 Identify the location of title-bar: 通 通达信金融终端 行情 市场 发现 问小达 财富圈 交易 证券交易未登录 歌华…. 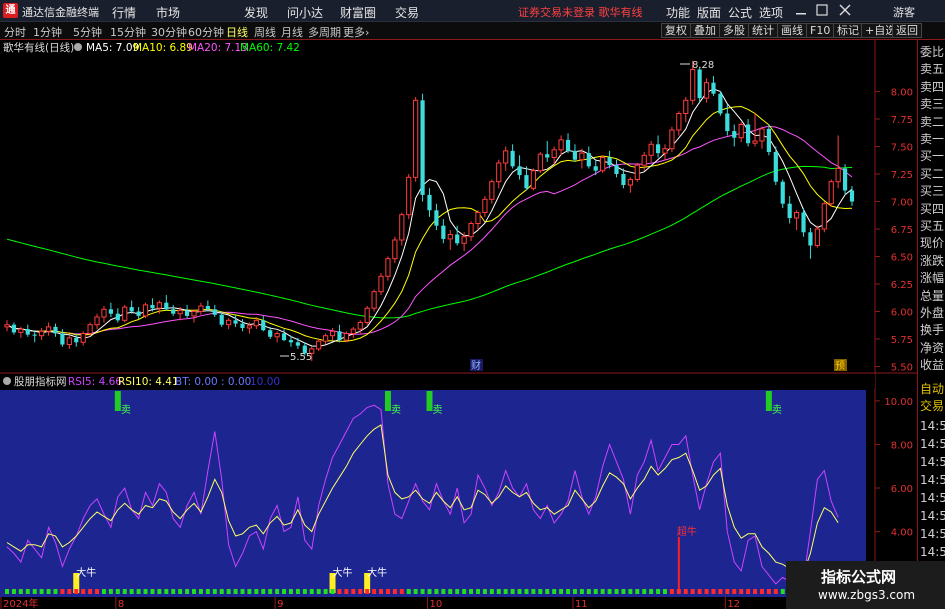
(472, 11).